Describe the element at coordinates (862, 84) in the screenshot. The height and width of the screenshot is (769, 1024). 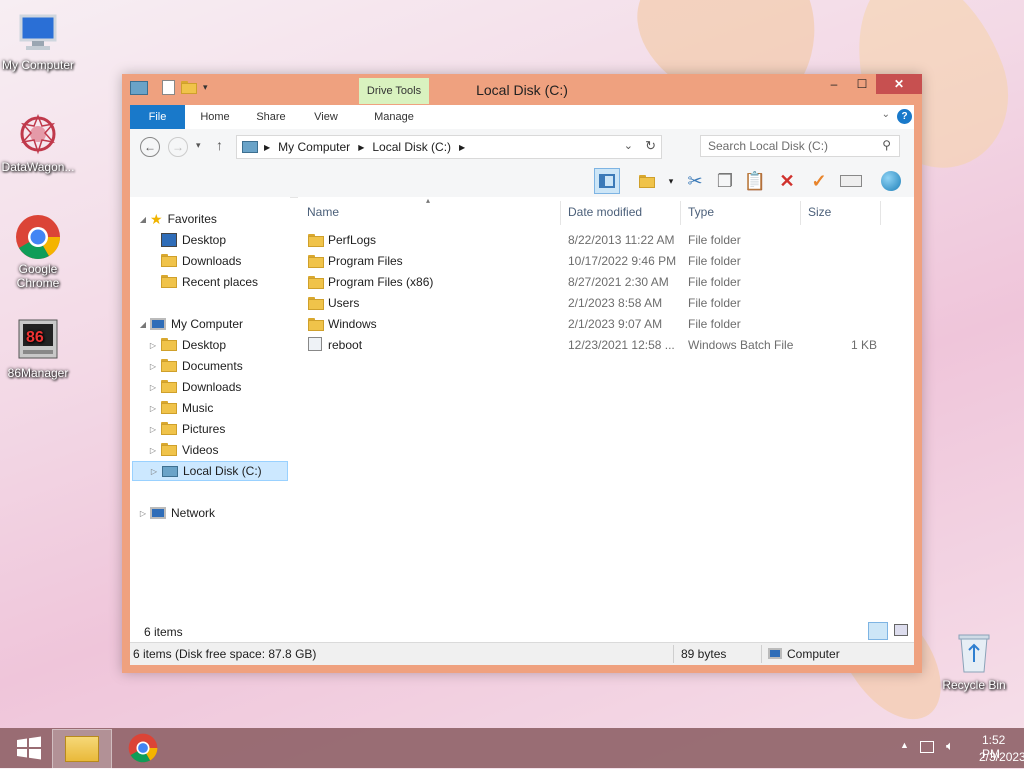
I see `maximize-button: ☐` at that location.